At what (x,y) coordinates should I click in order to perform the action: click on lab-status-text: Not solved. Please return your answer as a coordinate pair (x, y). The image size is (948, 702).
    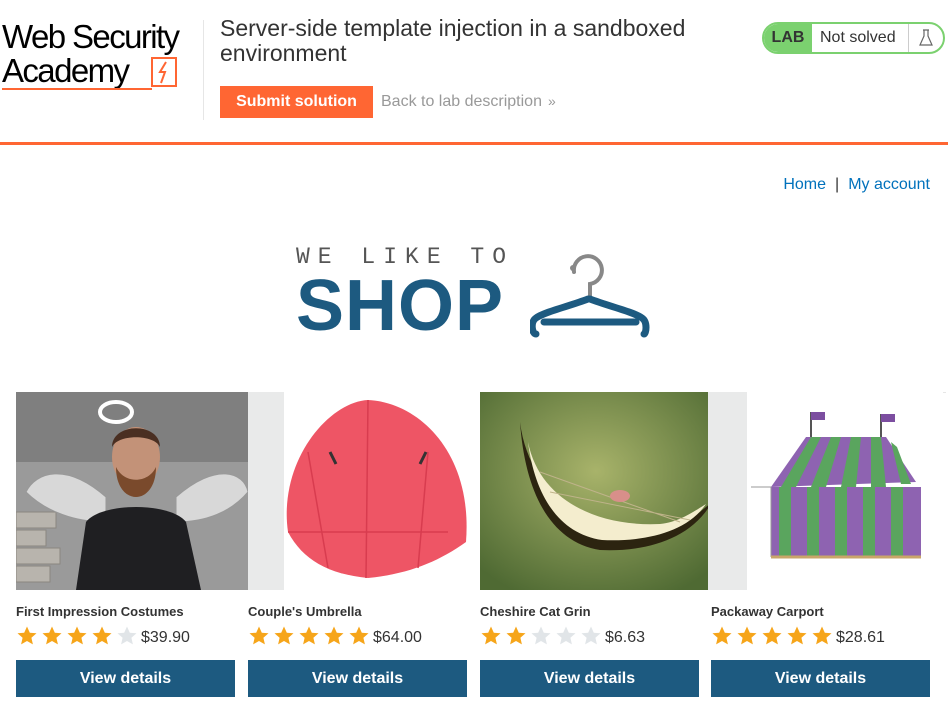
    Looking at the image, I should click on (858, 37).